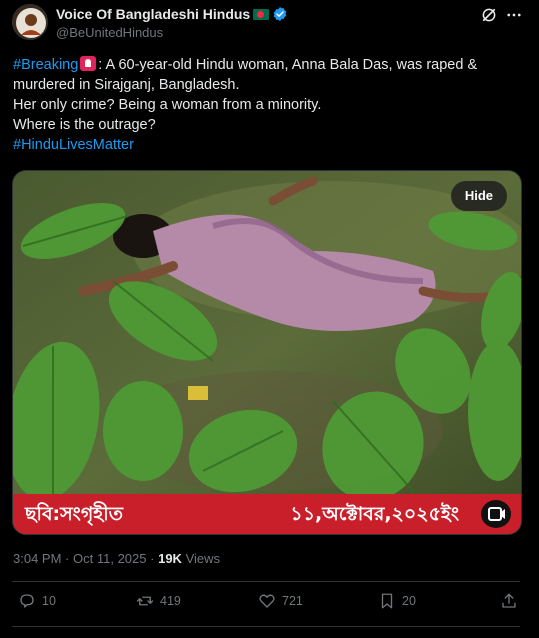 This screenshot has height=638, width=539. I want to click on hashtag-hindulivesmatter-link: #HinduLivesMatter, so click(73, 145).